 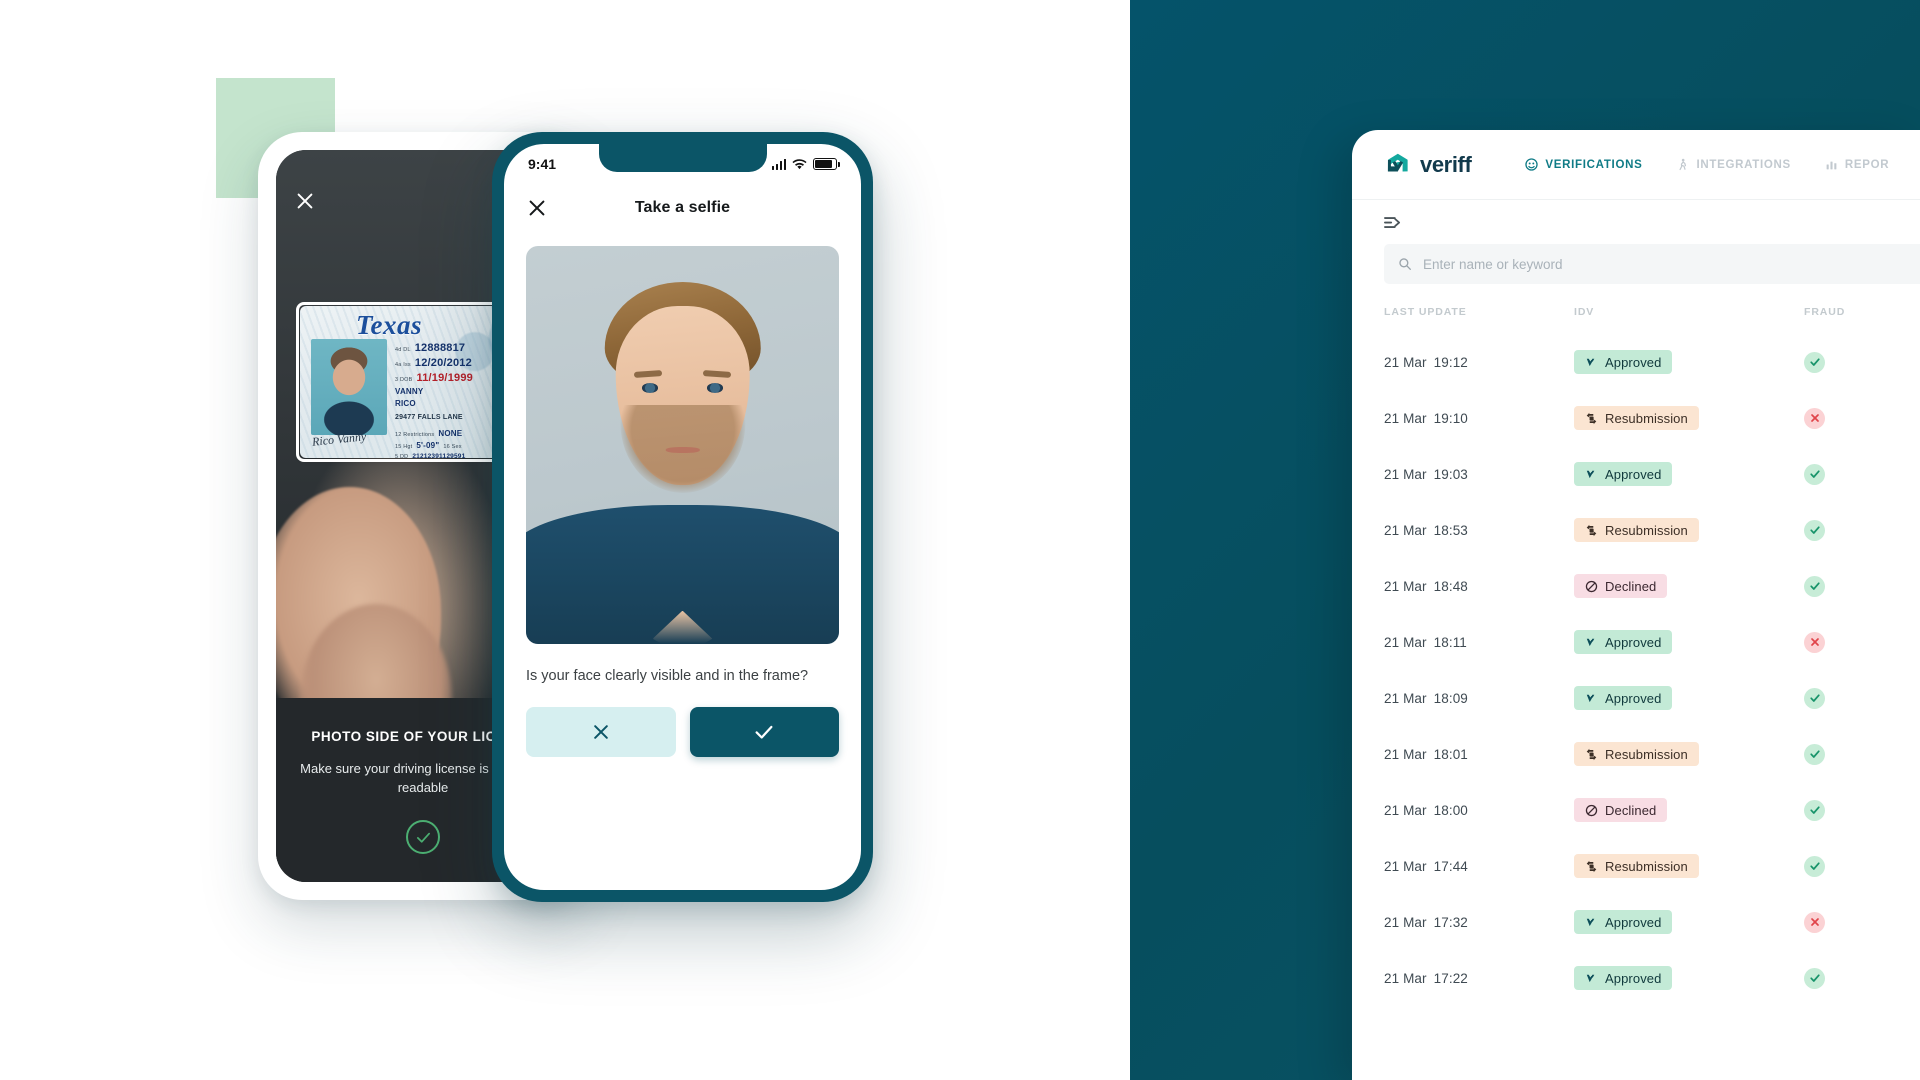 I want to click on row-time: 18:48, so click(x=1450, y=586).